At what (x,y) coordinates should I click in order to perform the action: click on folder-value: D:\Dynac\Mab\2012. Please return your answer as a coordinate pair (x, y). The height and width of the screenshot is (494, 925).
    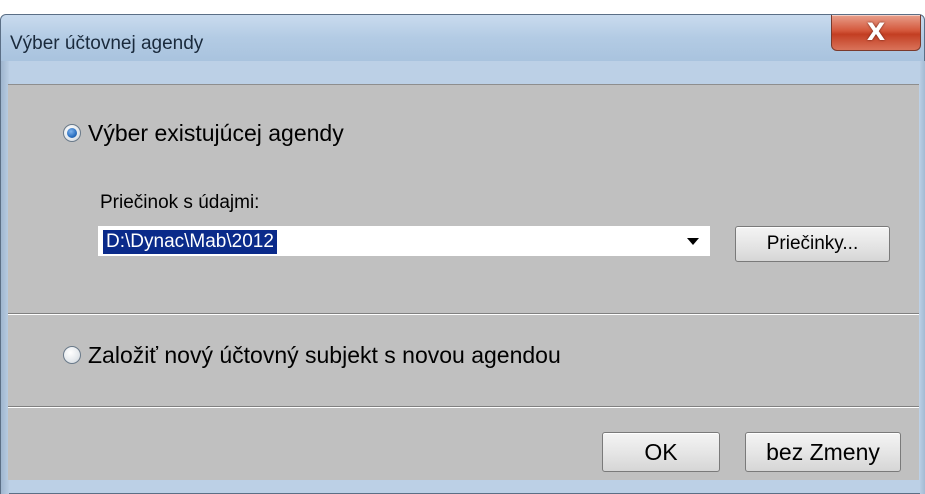
    Looking at the image, I should click on (190, 242).